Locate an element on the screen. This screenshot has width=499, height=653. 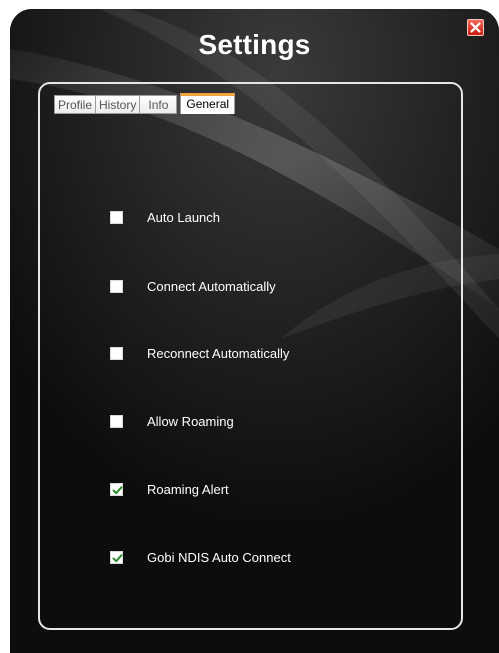
option-auto-launch: Auto Launch is located at coordinates (165, 217).